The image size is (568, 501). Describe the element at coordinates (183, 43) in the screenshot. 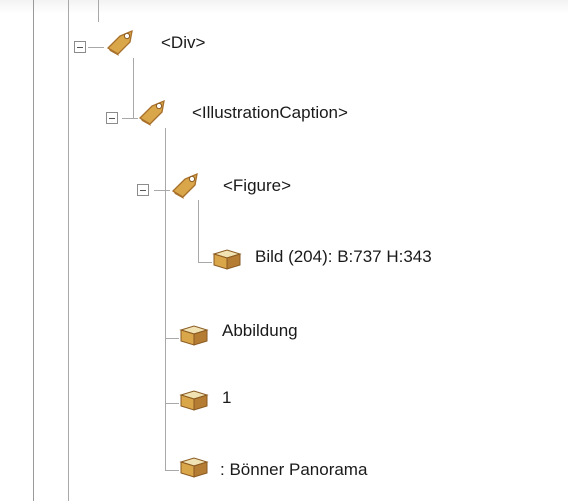

I see `tree-node-label: <Div>` at that location.